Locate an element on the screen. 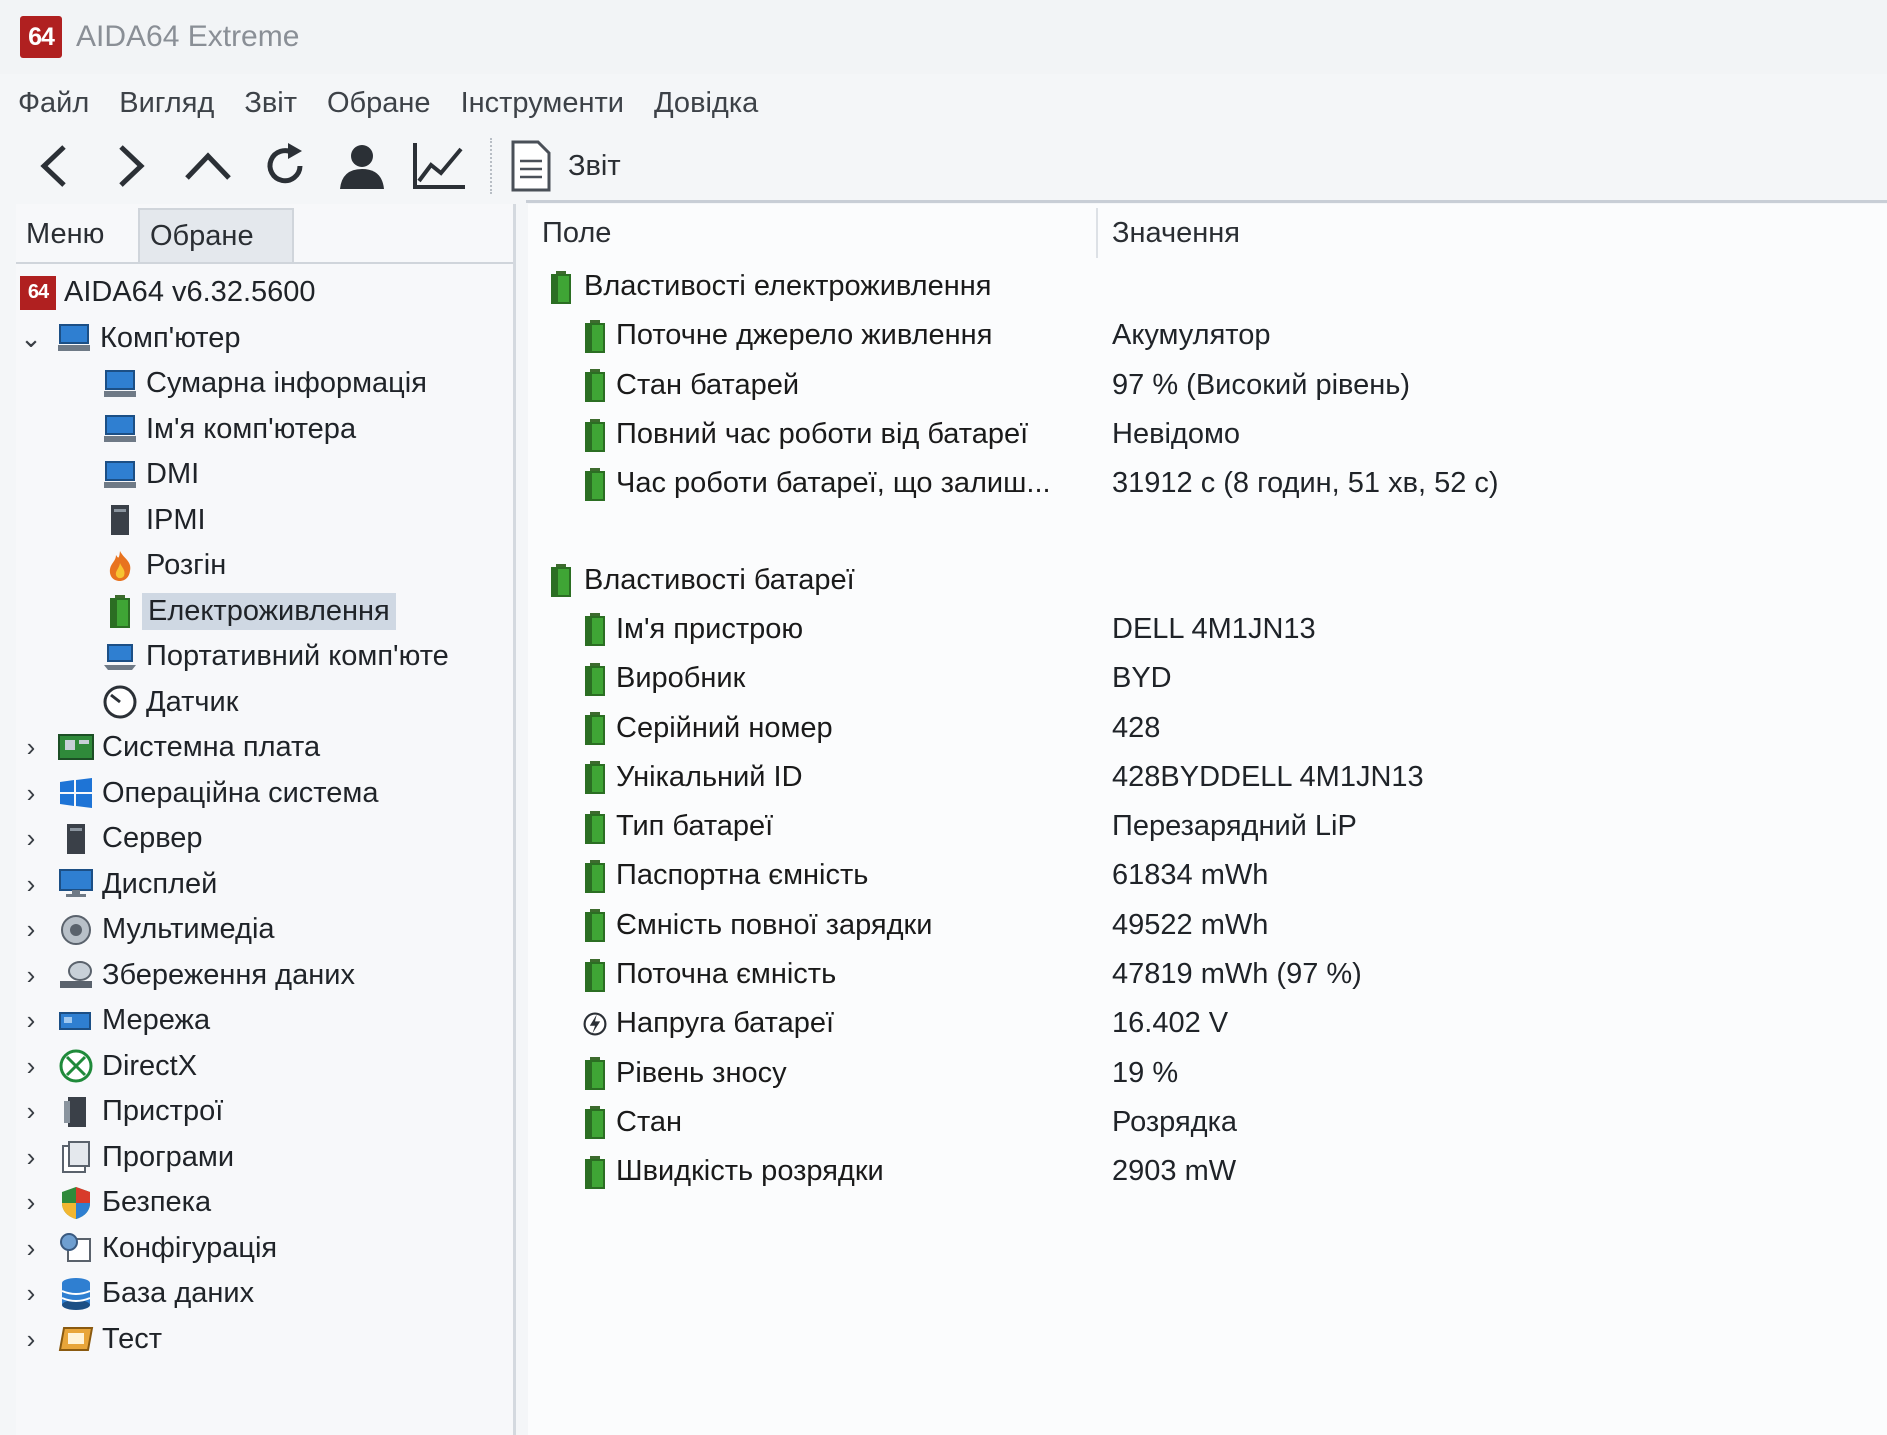  tree-item-motherboard: › Системна плата is located at coordinates (264, 748).